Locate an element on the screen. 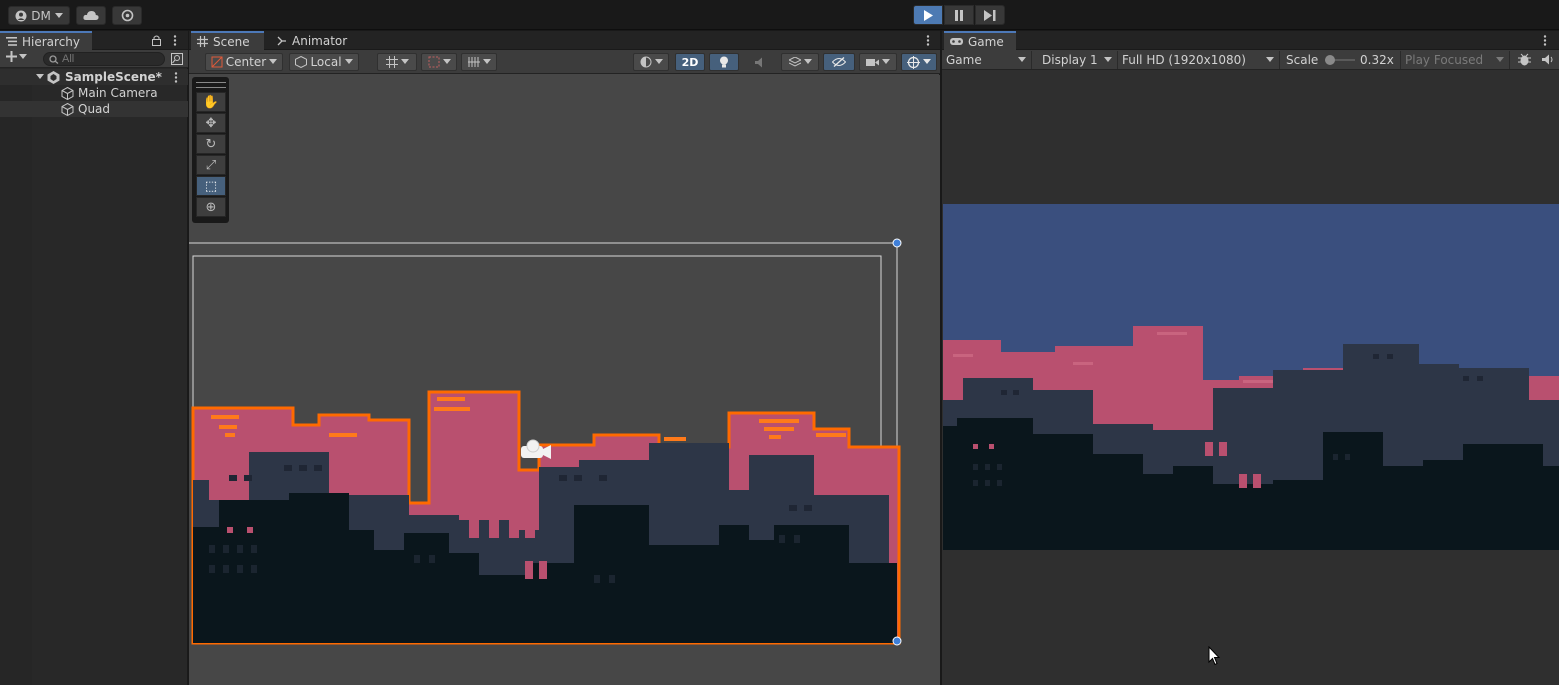  account-button: DM is located at coordinates (39, 15).